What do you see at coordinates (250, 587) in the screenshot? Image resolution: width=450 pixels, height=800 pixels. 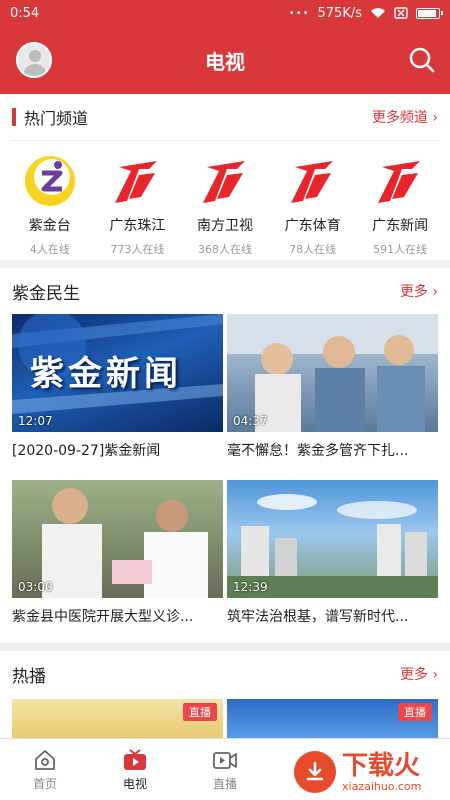 I see `video-duration: 12:39` at bounding box center [250, 587].